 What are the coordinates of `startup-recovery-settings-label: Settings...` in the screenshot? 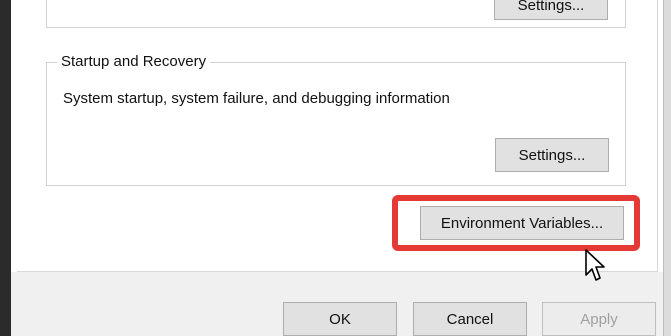 It's located at (552, 155).